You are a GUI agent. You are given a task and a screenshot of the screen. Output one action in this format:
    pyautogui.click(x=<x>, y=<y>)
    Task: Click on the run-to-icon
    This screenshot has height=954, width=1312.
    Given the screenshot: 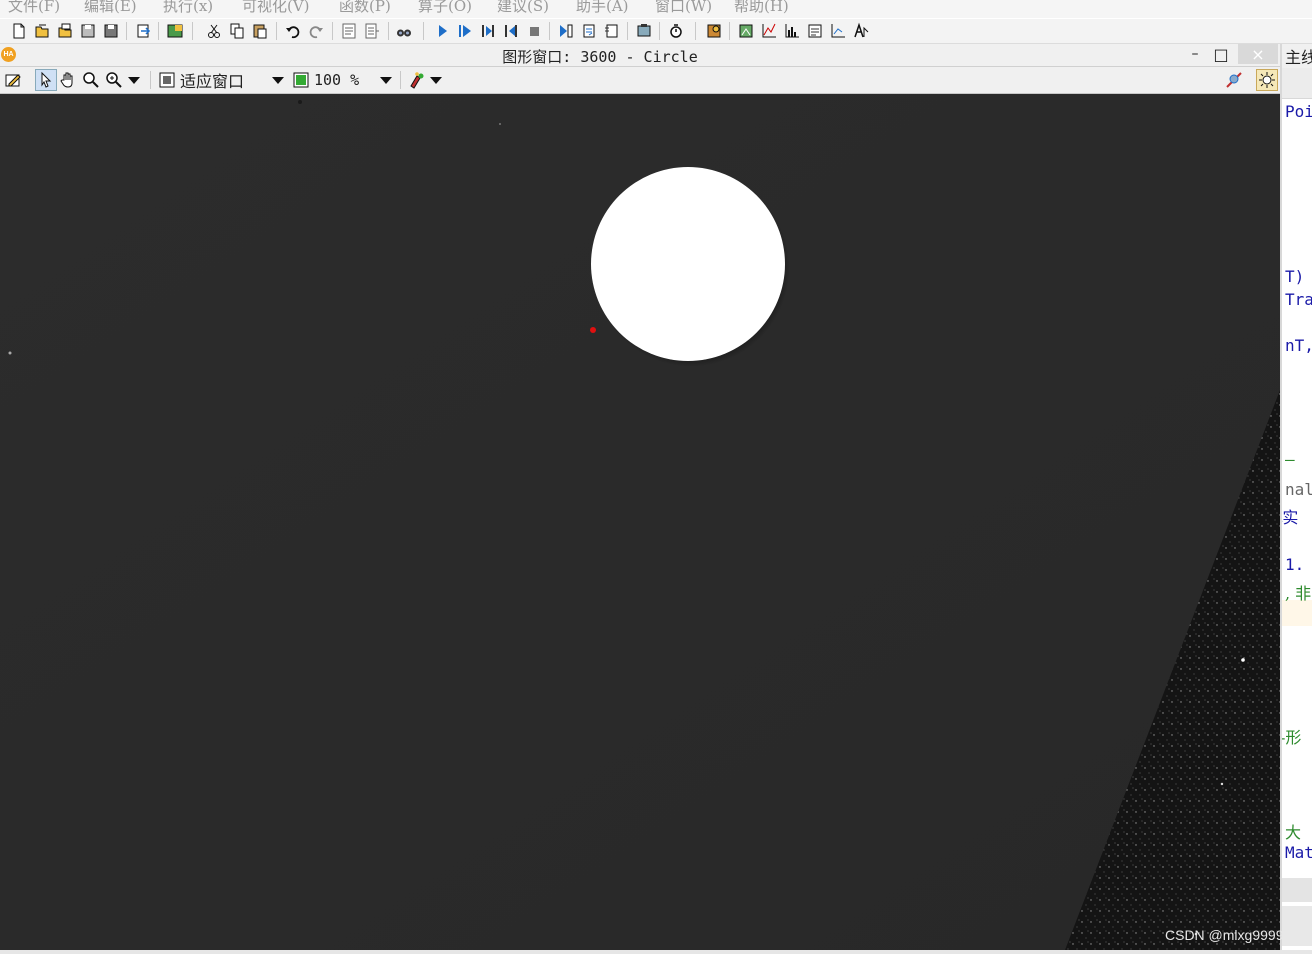 What is the action you would take?
    pyautogui.click(x=566, y=31)
    